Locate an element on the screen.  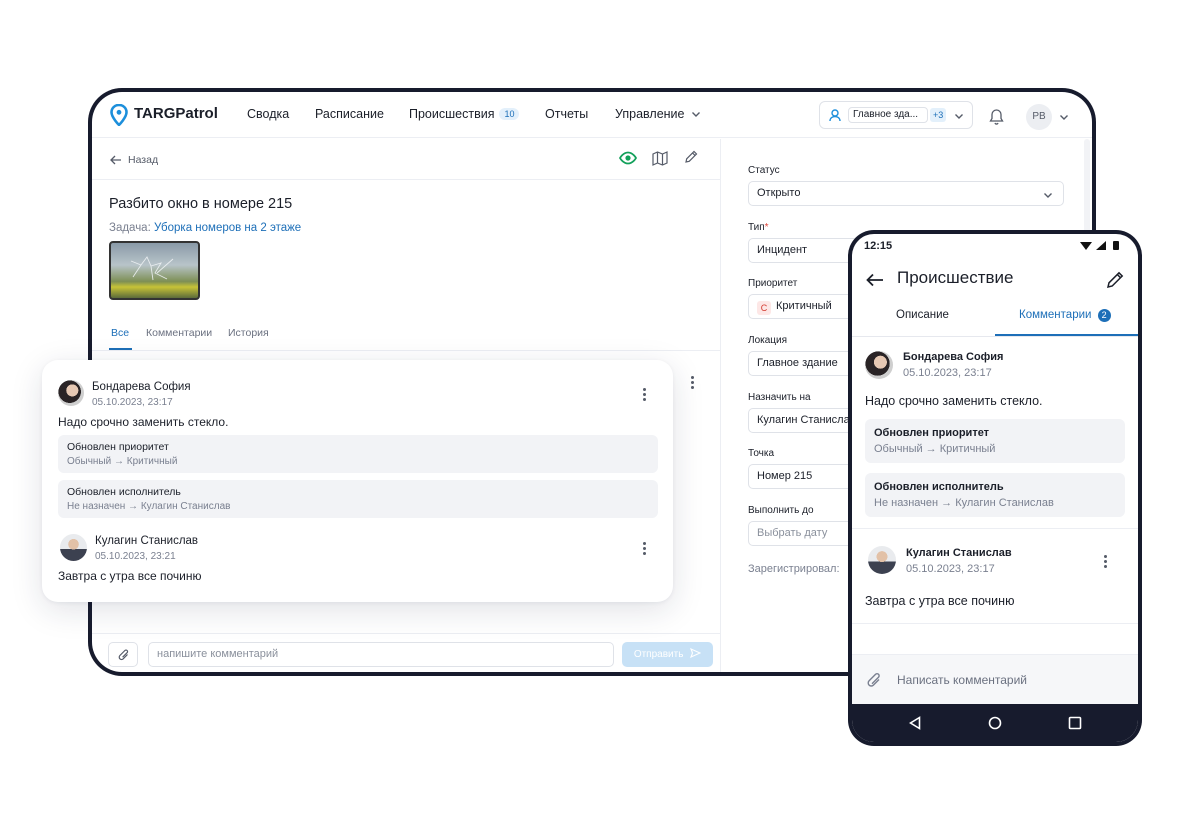
nav-item-schedule: Расписание is located at coordinates (349, 114).